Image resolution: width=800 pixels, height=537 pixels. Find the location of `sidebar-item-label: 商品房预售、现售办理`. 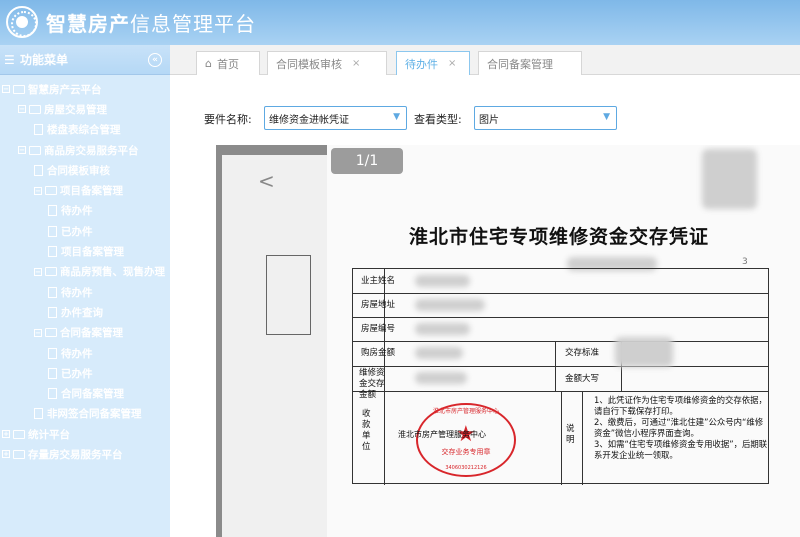

sidebar-item-label: 商品房预售、现售办理 is located at coordinates (112, 272).